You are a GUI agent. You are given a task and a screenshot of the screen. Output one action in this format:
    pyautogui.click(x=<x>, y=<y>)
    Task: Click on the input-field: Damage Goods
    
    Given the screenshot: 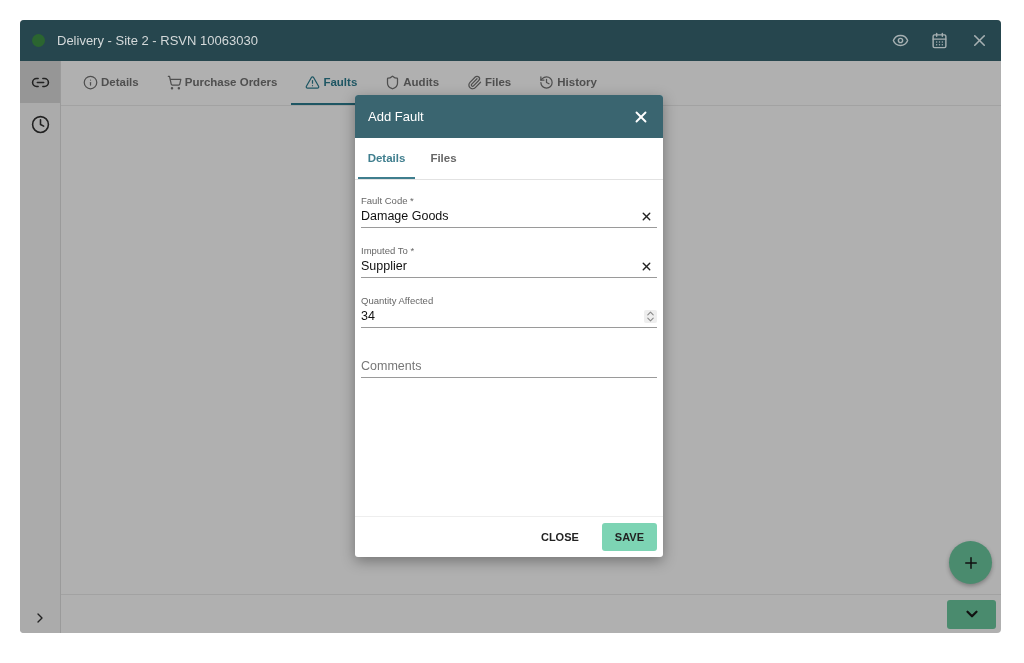 What is the action you would take?
    pyautogui.click(x=500, y=216)
    